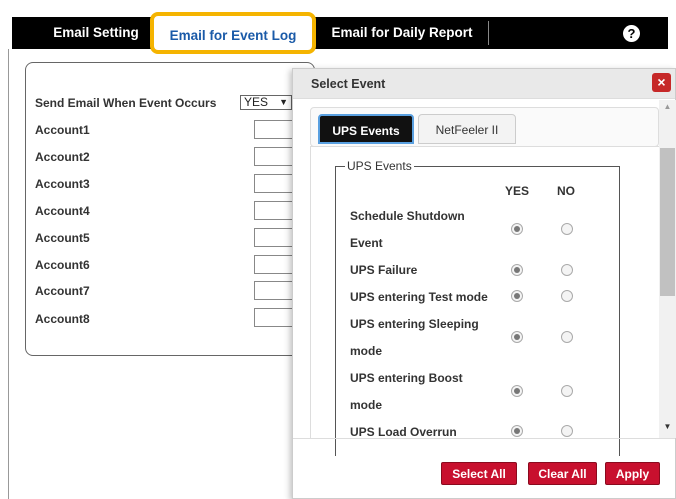 Image resolution: width=676 pixels, height=499 pixels. I want to click on tab-netfeeler-ii: NetFeeler II, so click(467, 129).